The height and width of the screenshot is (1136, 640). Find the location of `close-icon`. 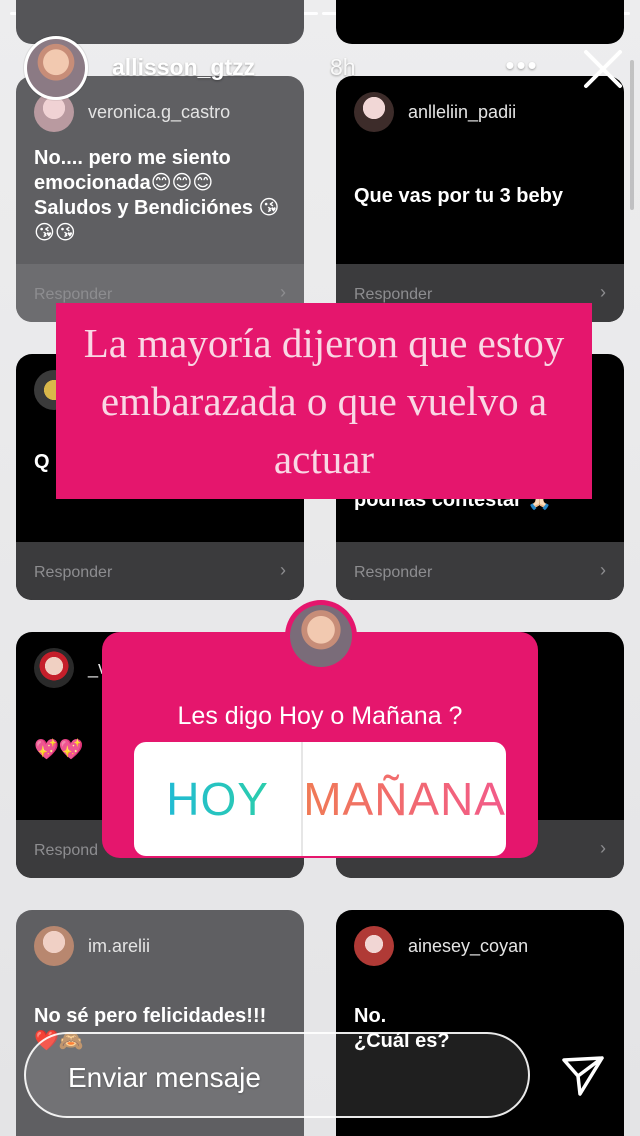

close-icon is located at coordinates (603, 69).